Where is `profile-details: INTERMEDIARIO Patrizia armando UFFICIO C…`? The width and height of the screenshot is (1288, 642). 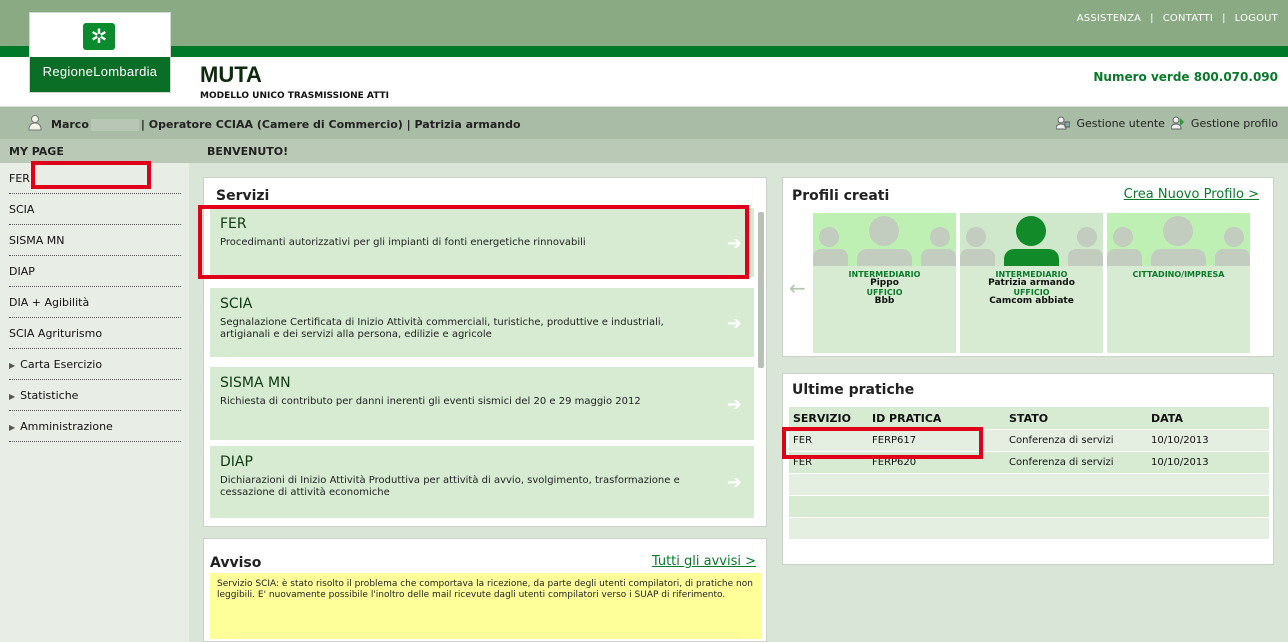 profile-details: INTERMEDIARIO Patrizia armando UFFICIO C… is located at coordinates (1031, 288).